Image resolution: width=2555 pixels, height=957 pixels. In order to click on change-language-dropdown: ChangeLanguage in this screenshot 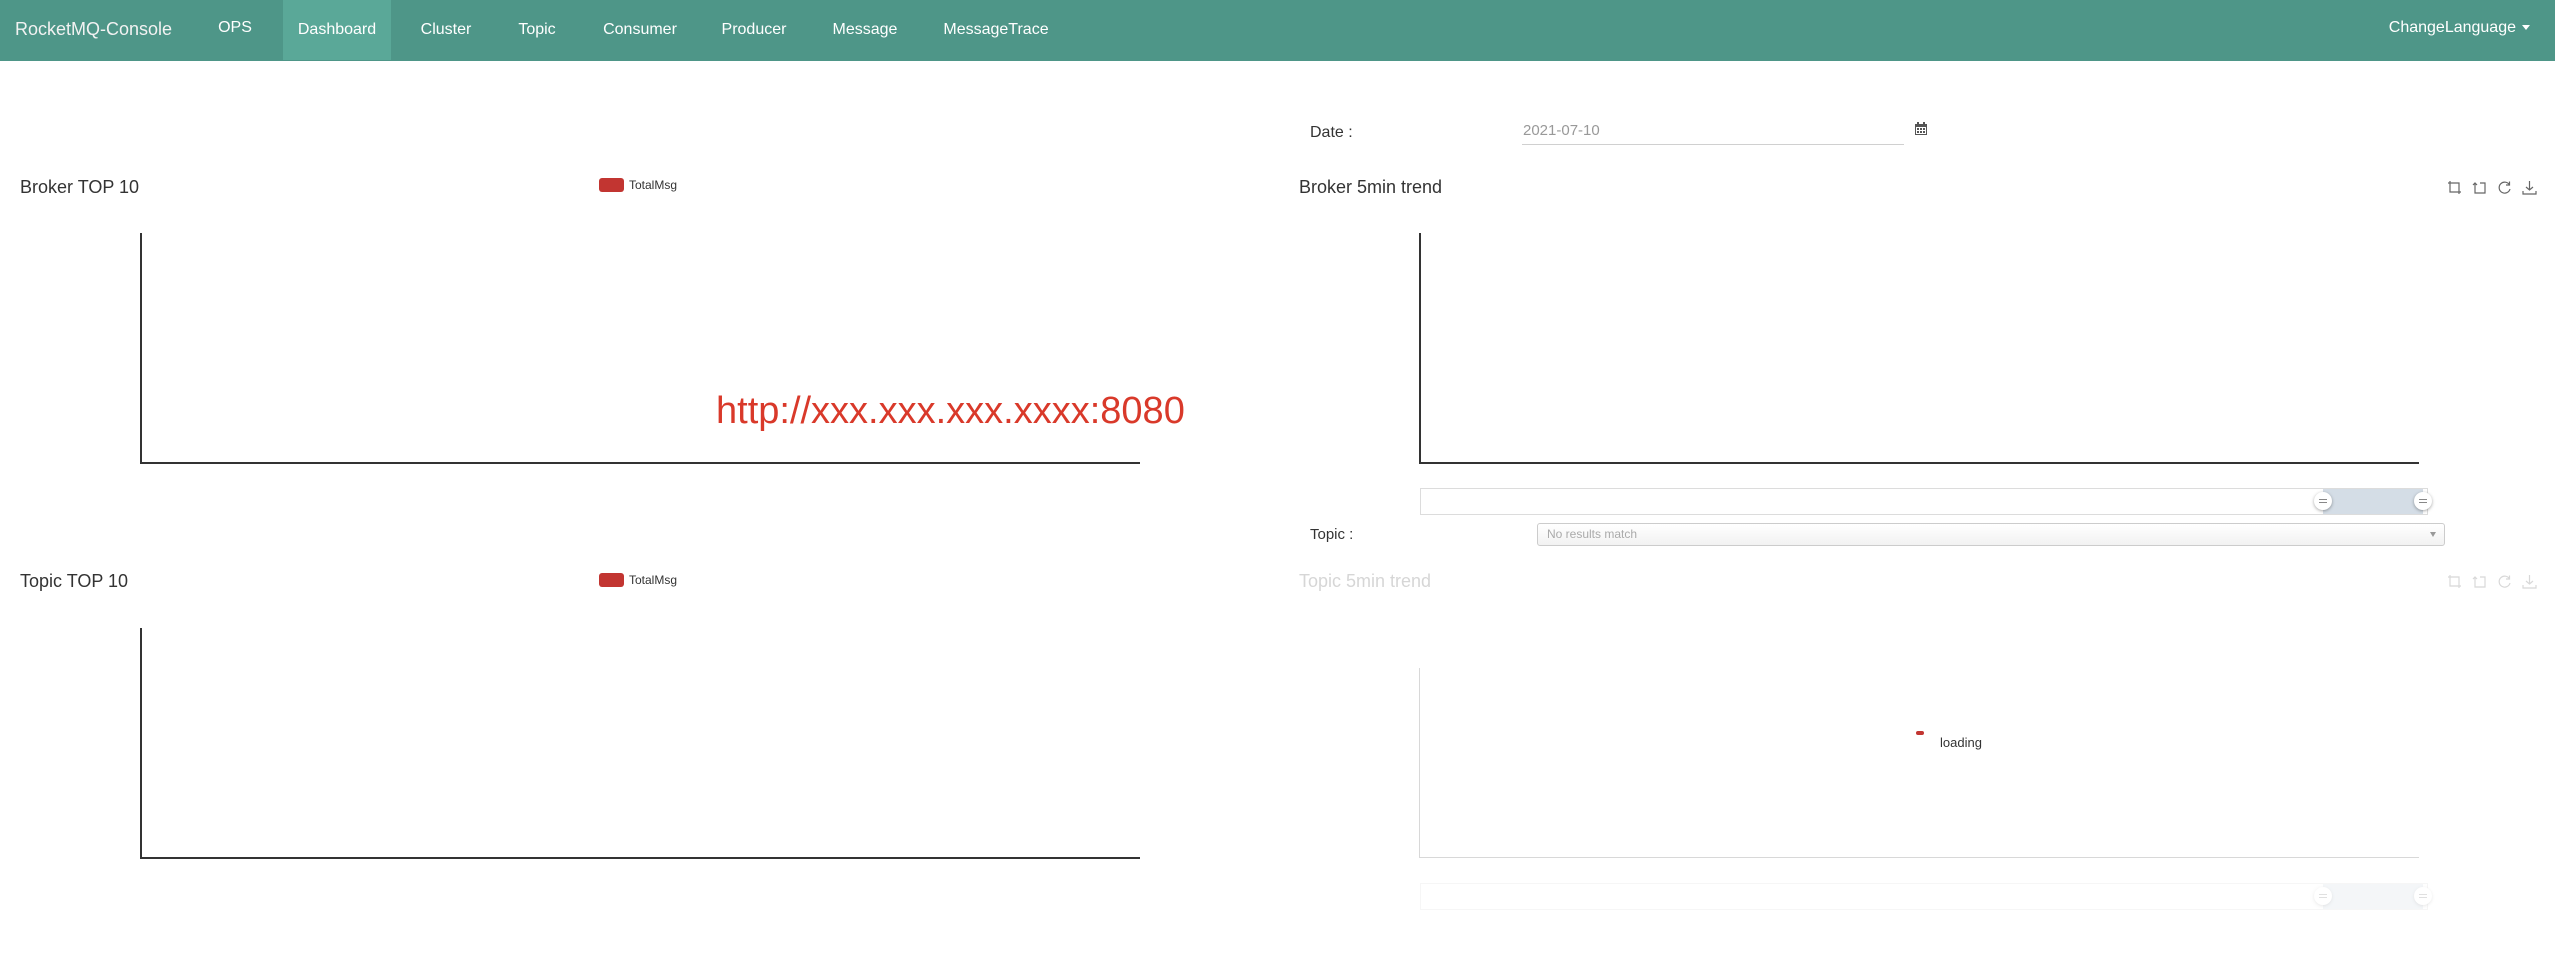, I will do `click(2459, 28)`.